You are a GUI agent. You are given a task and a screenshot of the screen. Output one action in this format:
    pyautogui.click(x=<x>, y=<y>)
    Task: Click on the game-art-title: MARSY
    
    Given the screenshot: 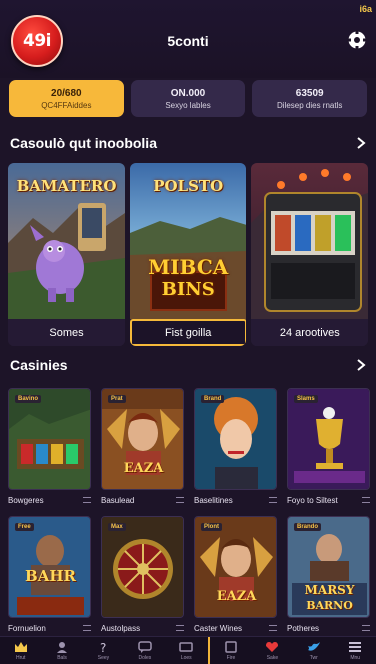 What is the action you would take?
    pyautogui.click(x=329, y=590)
    